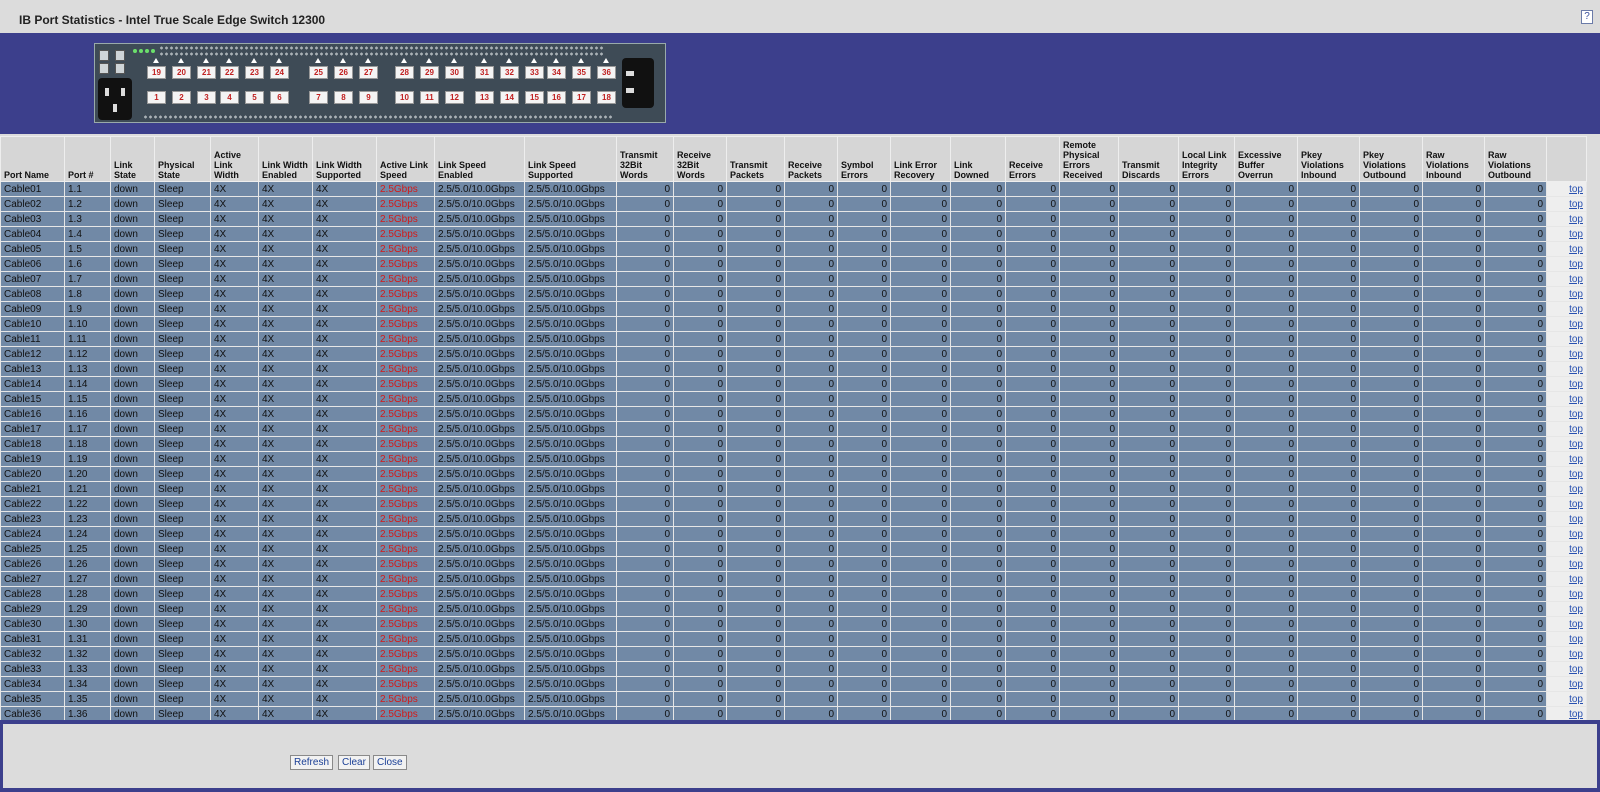 The height and width of the screenshot is (792, 1600). I want to click on switch-port-27: 27, so click(368, 72).